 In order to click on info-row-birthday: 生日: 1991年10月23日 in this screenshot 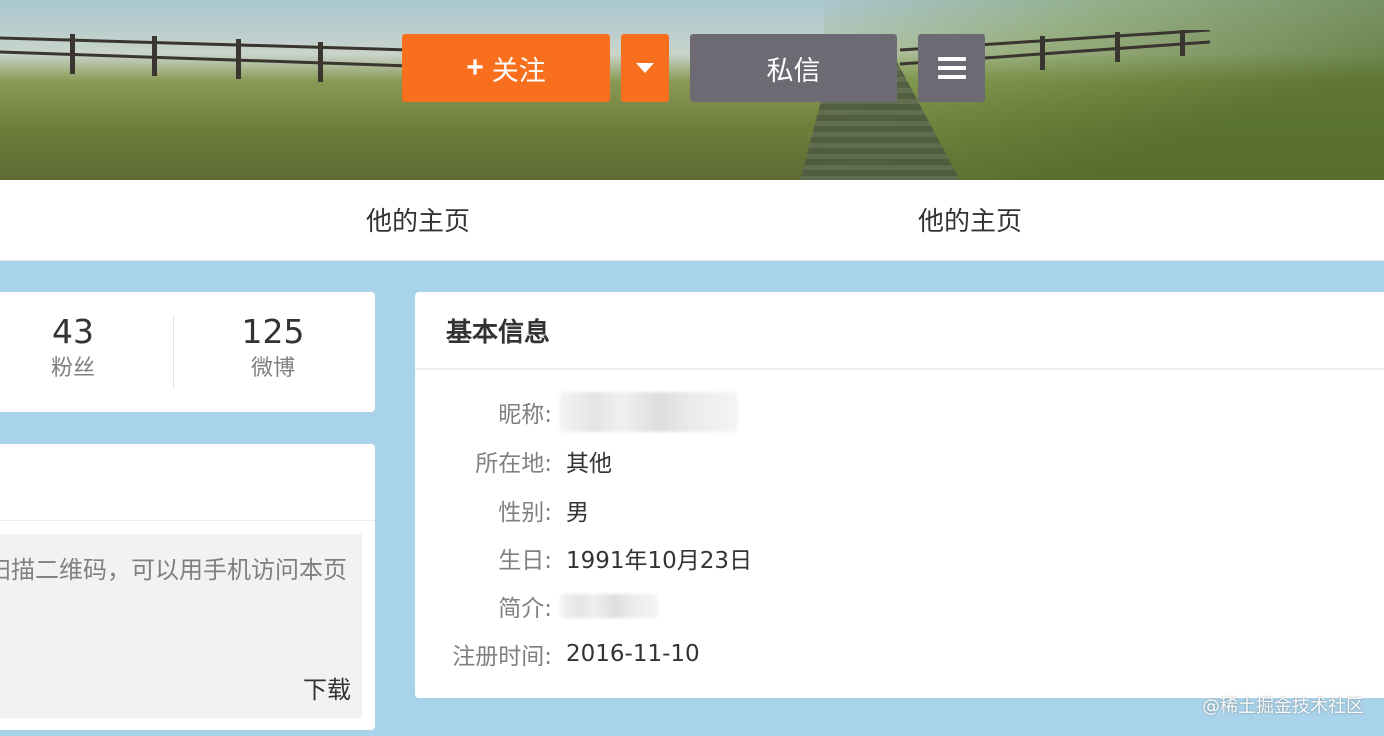, I will do `click(583, 558)`.